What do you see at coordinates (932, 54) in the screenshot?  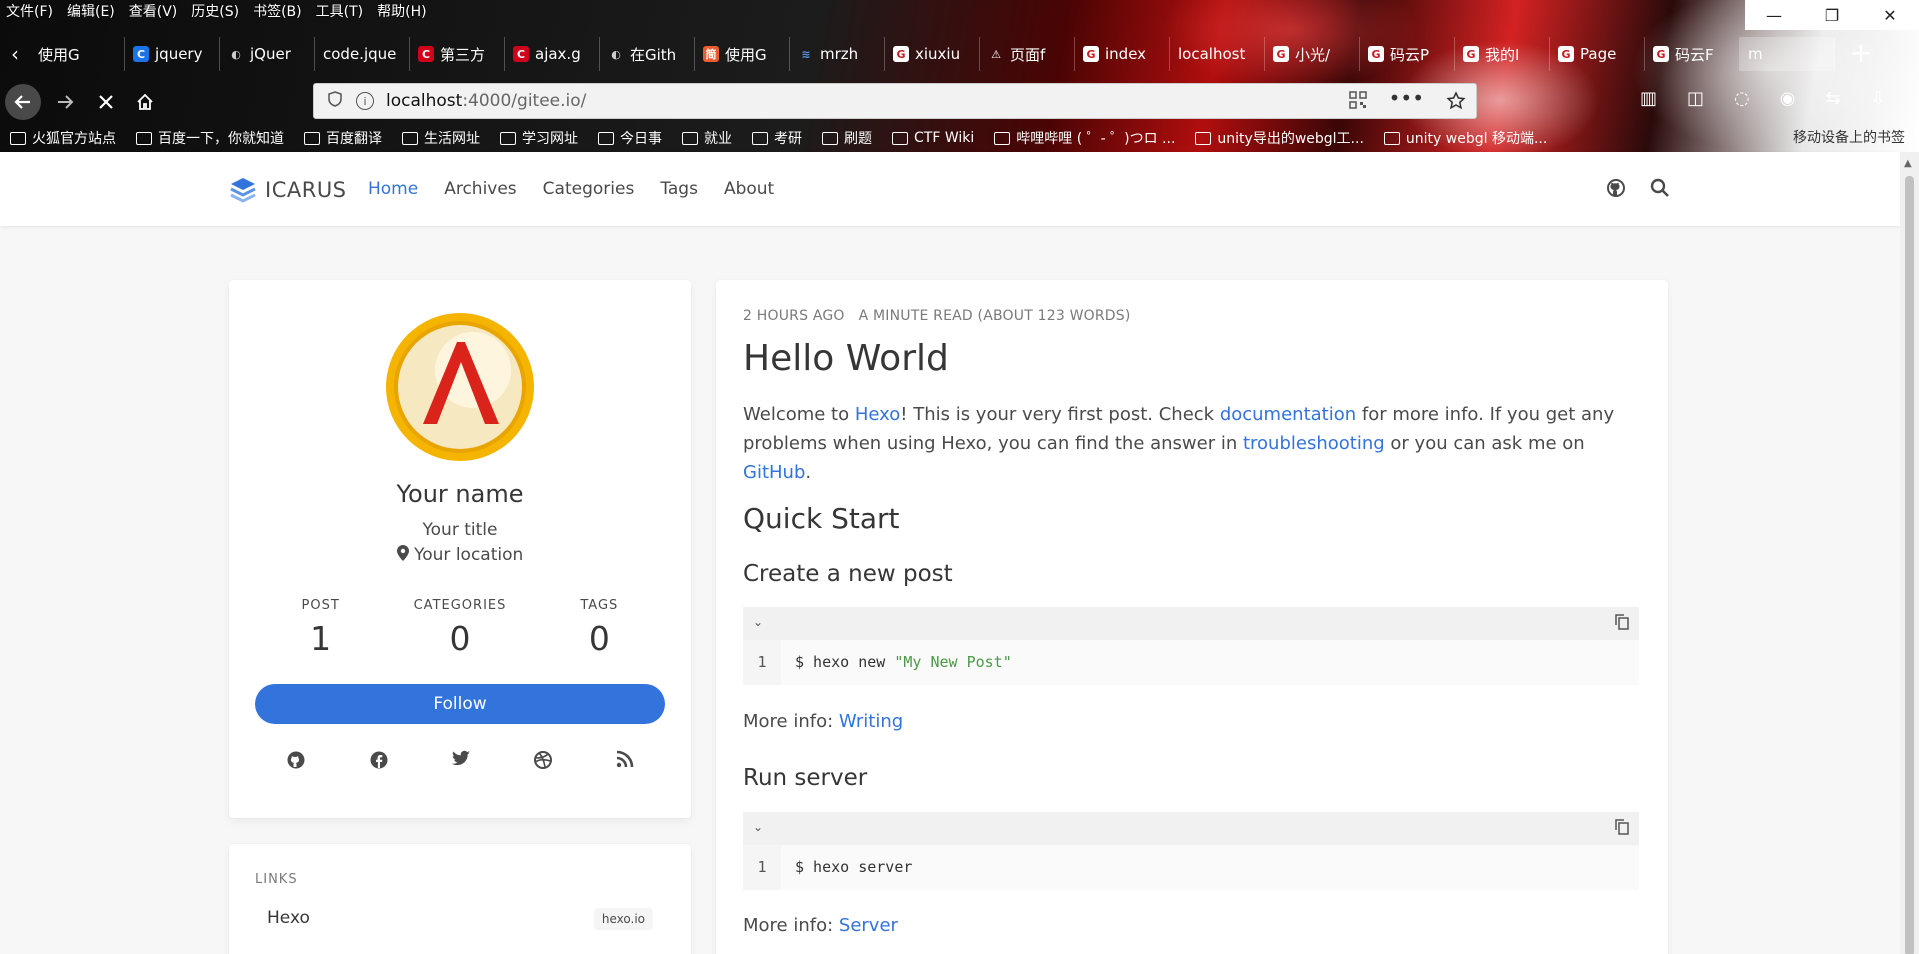 I see `browser-tab: Gxiuxiu` at bounding box center [932, 54].